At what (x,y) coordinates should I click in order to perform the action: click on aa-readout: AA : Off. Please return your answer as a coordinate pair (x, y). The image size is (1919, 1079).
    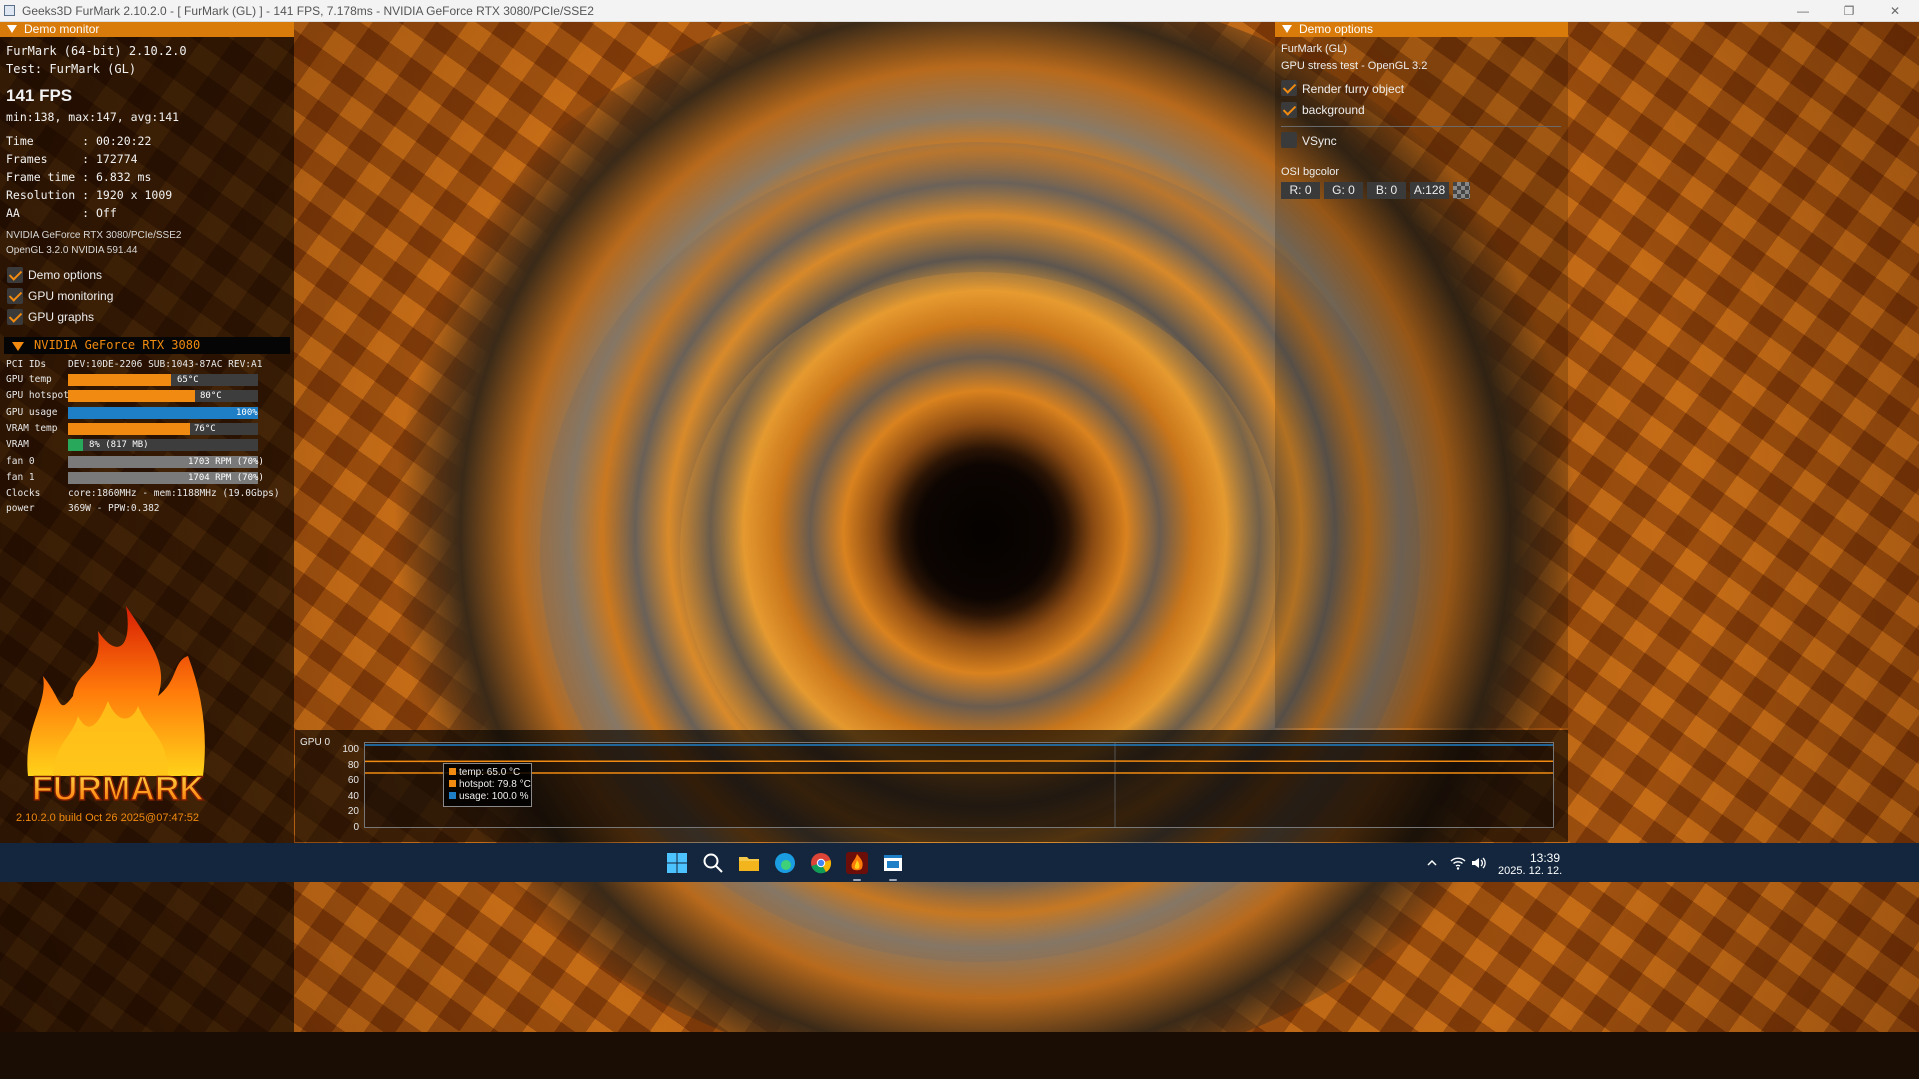
    Looking at the image, I should click on (61, 213).